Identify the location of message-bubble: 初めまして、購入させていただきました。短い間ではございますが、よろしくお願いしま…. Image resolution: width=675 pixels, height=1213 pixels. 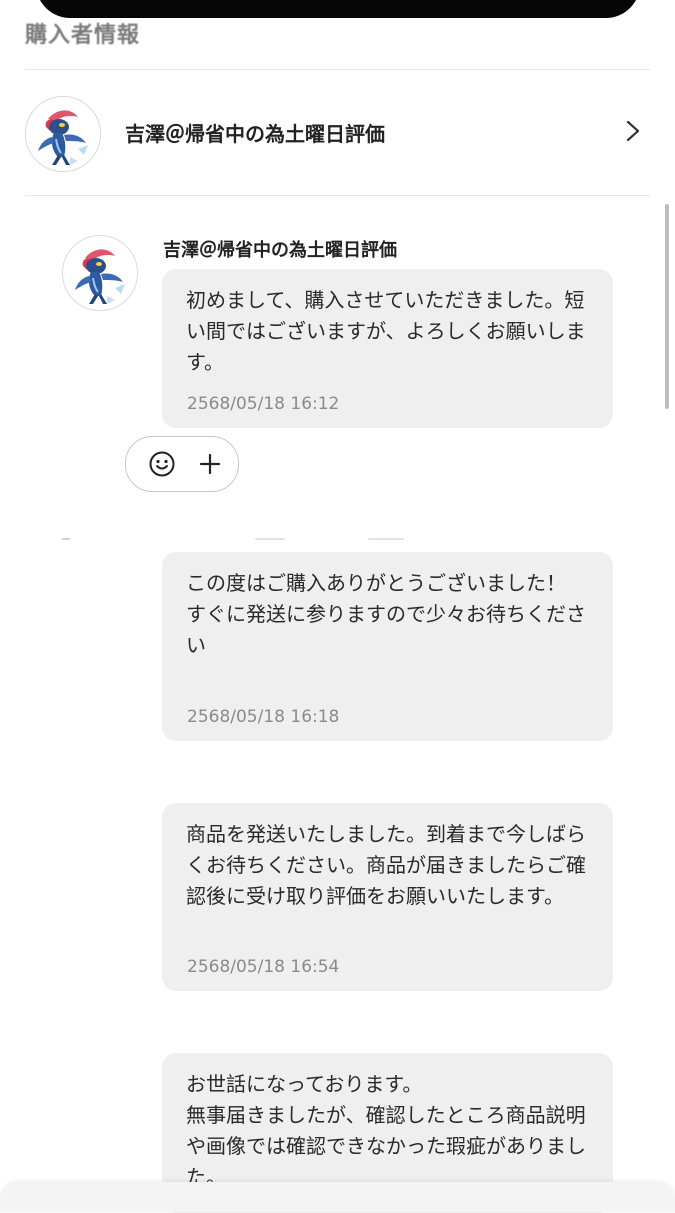
(387, 348).